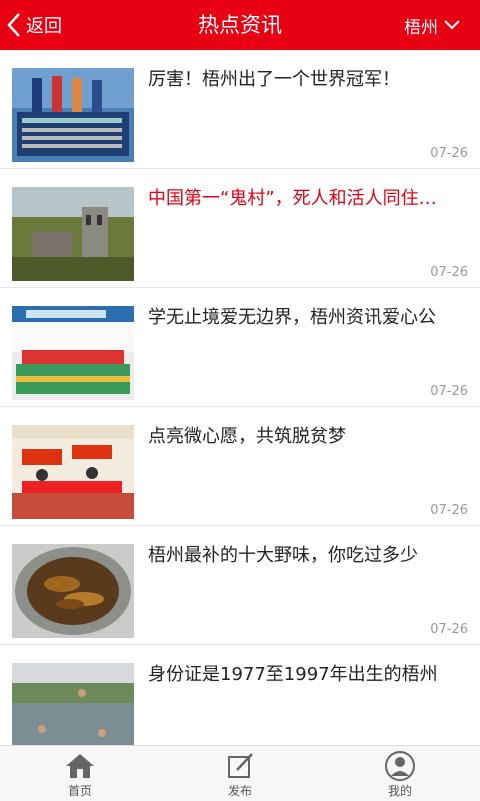 The image size is (480, 801). Describe the element at coordinates (240, 695) in the screenshot. I see `news-item-6: 身份证是1977至1997年出生的梧州` at that location.